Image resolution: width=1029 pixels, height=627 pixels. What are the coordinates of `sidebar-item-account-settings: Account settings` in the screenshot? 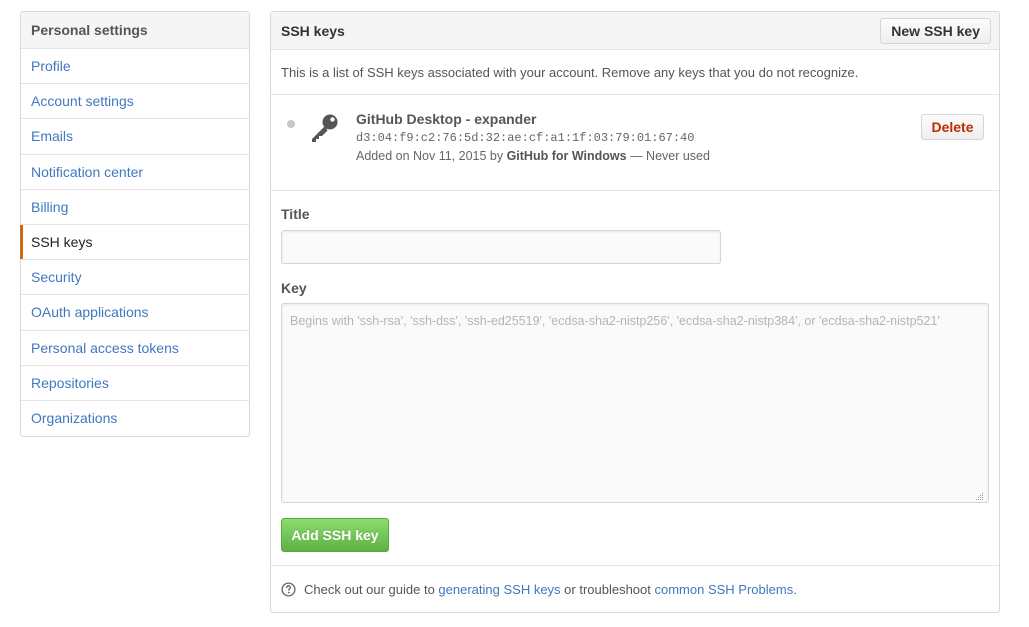 It's located at (135, 102).